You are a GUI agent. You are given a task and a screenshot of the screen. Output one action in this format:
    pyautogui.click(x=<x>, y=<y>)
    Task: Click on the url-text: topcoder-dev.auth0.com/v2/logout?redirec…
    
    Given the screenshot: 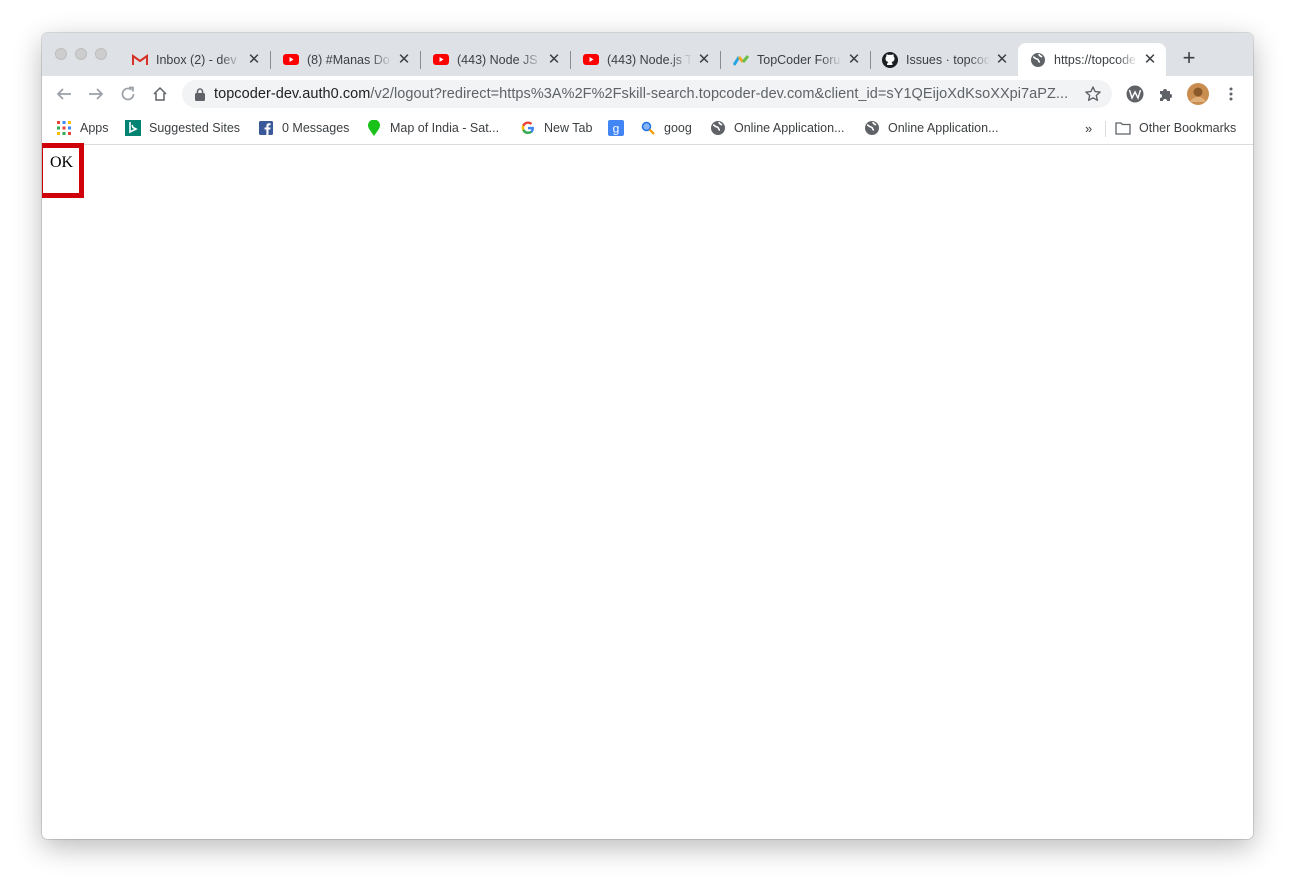 What is the action you would take?
    pyautogui.click(x=641, y=94)
    